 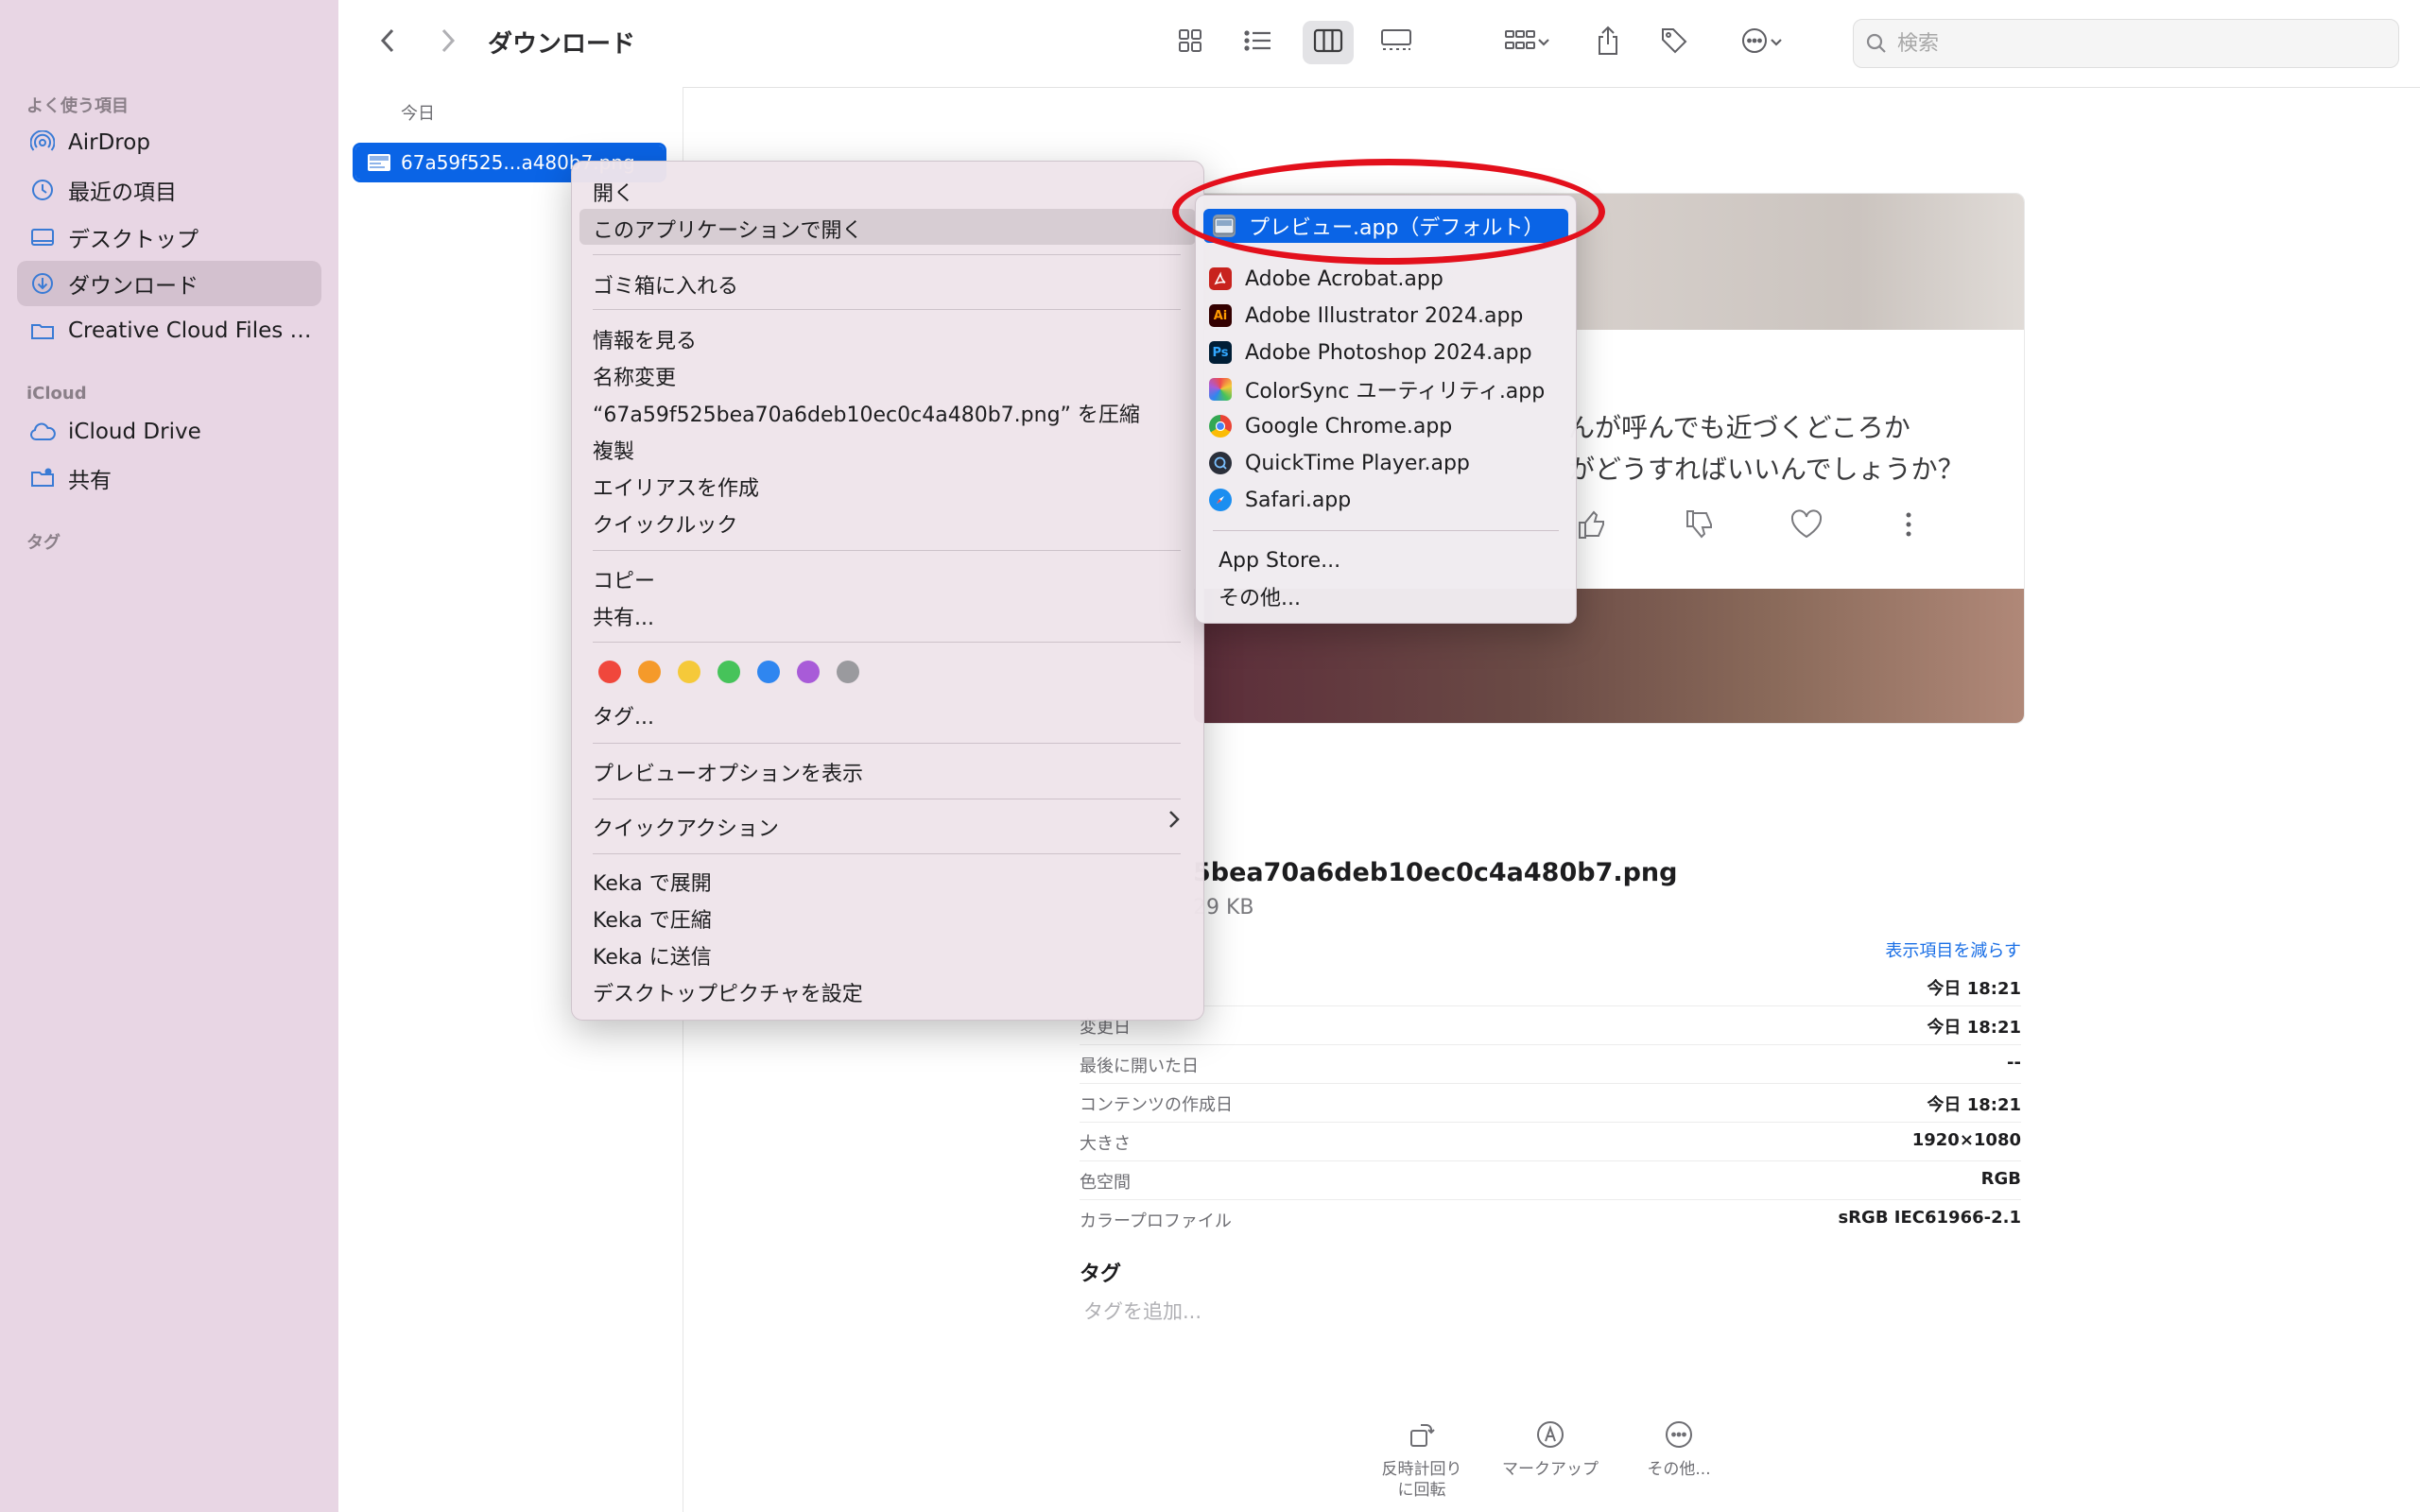 What do you see at coordinates (1953, 949) in the screenshot?
I see `show-less-link: 表示項目を減らす` at bounding box center [1953, 949].